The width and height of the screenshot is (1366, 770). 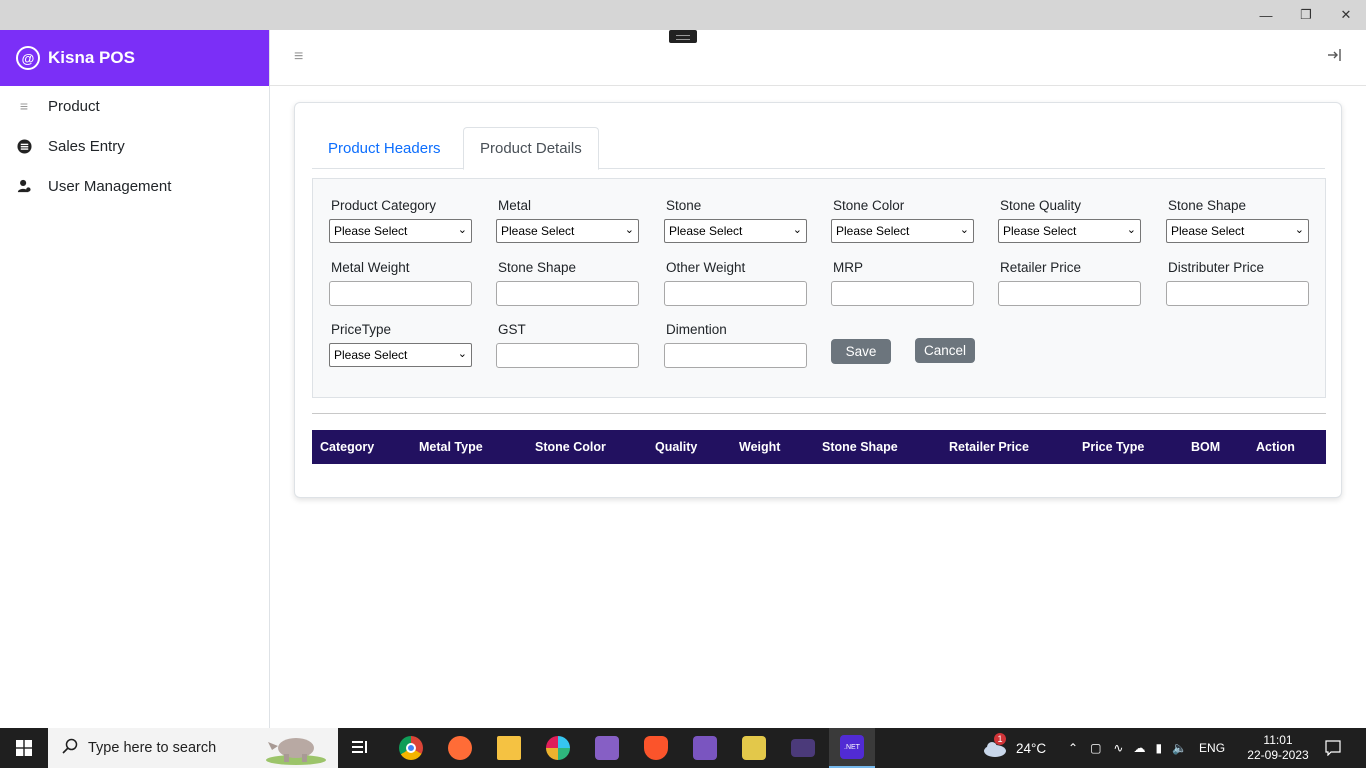 I want to click on gst-input, so click(x=567, y=355).